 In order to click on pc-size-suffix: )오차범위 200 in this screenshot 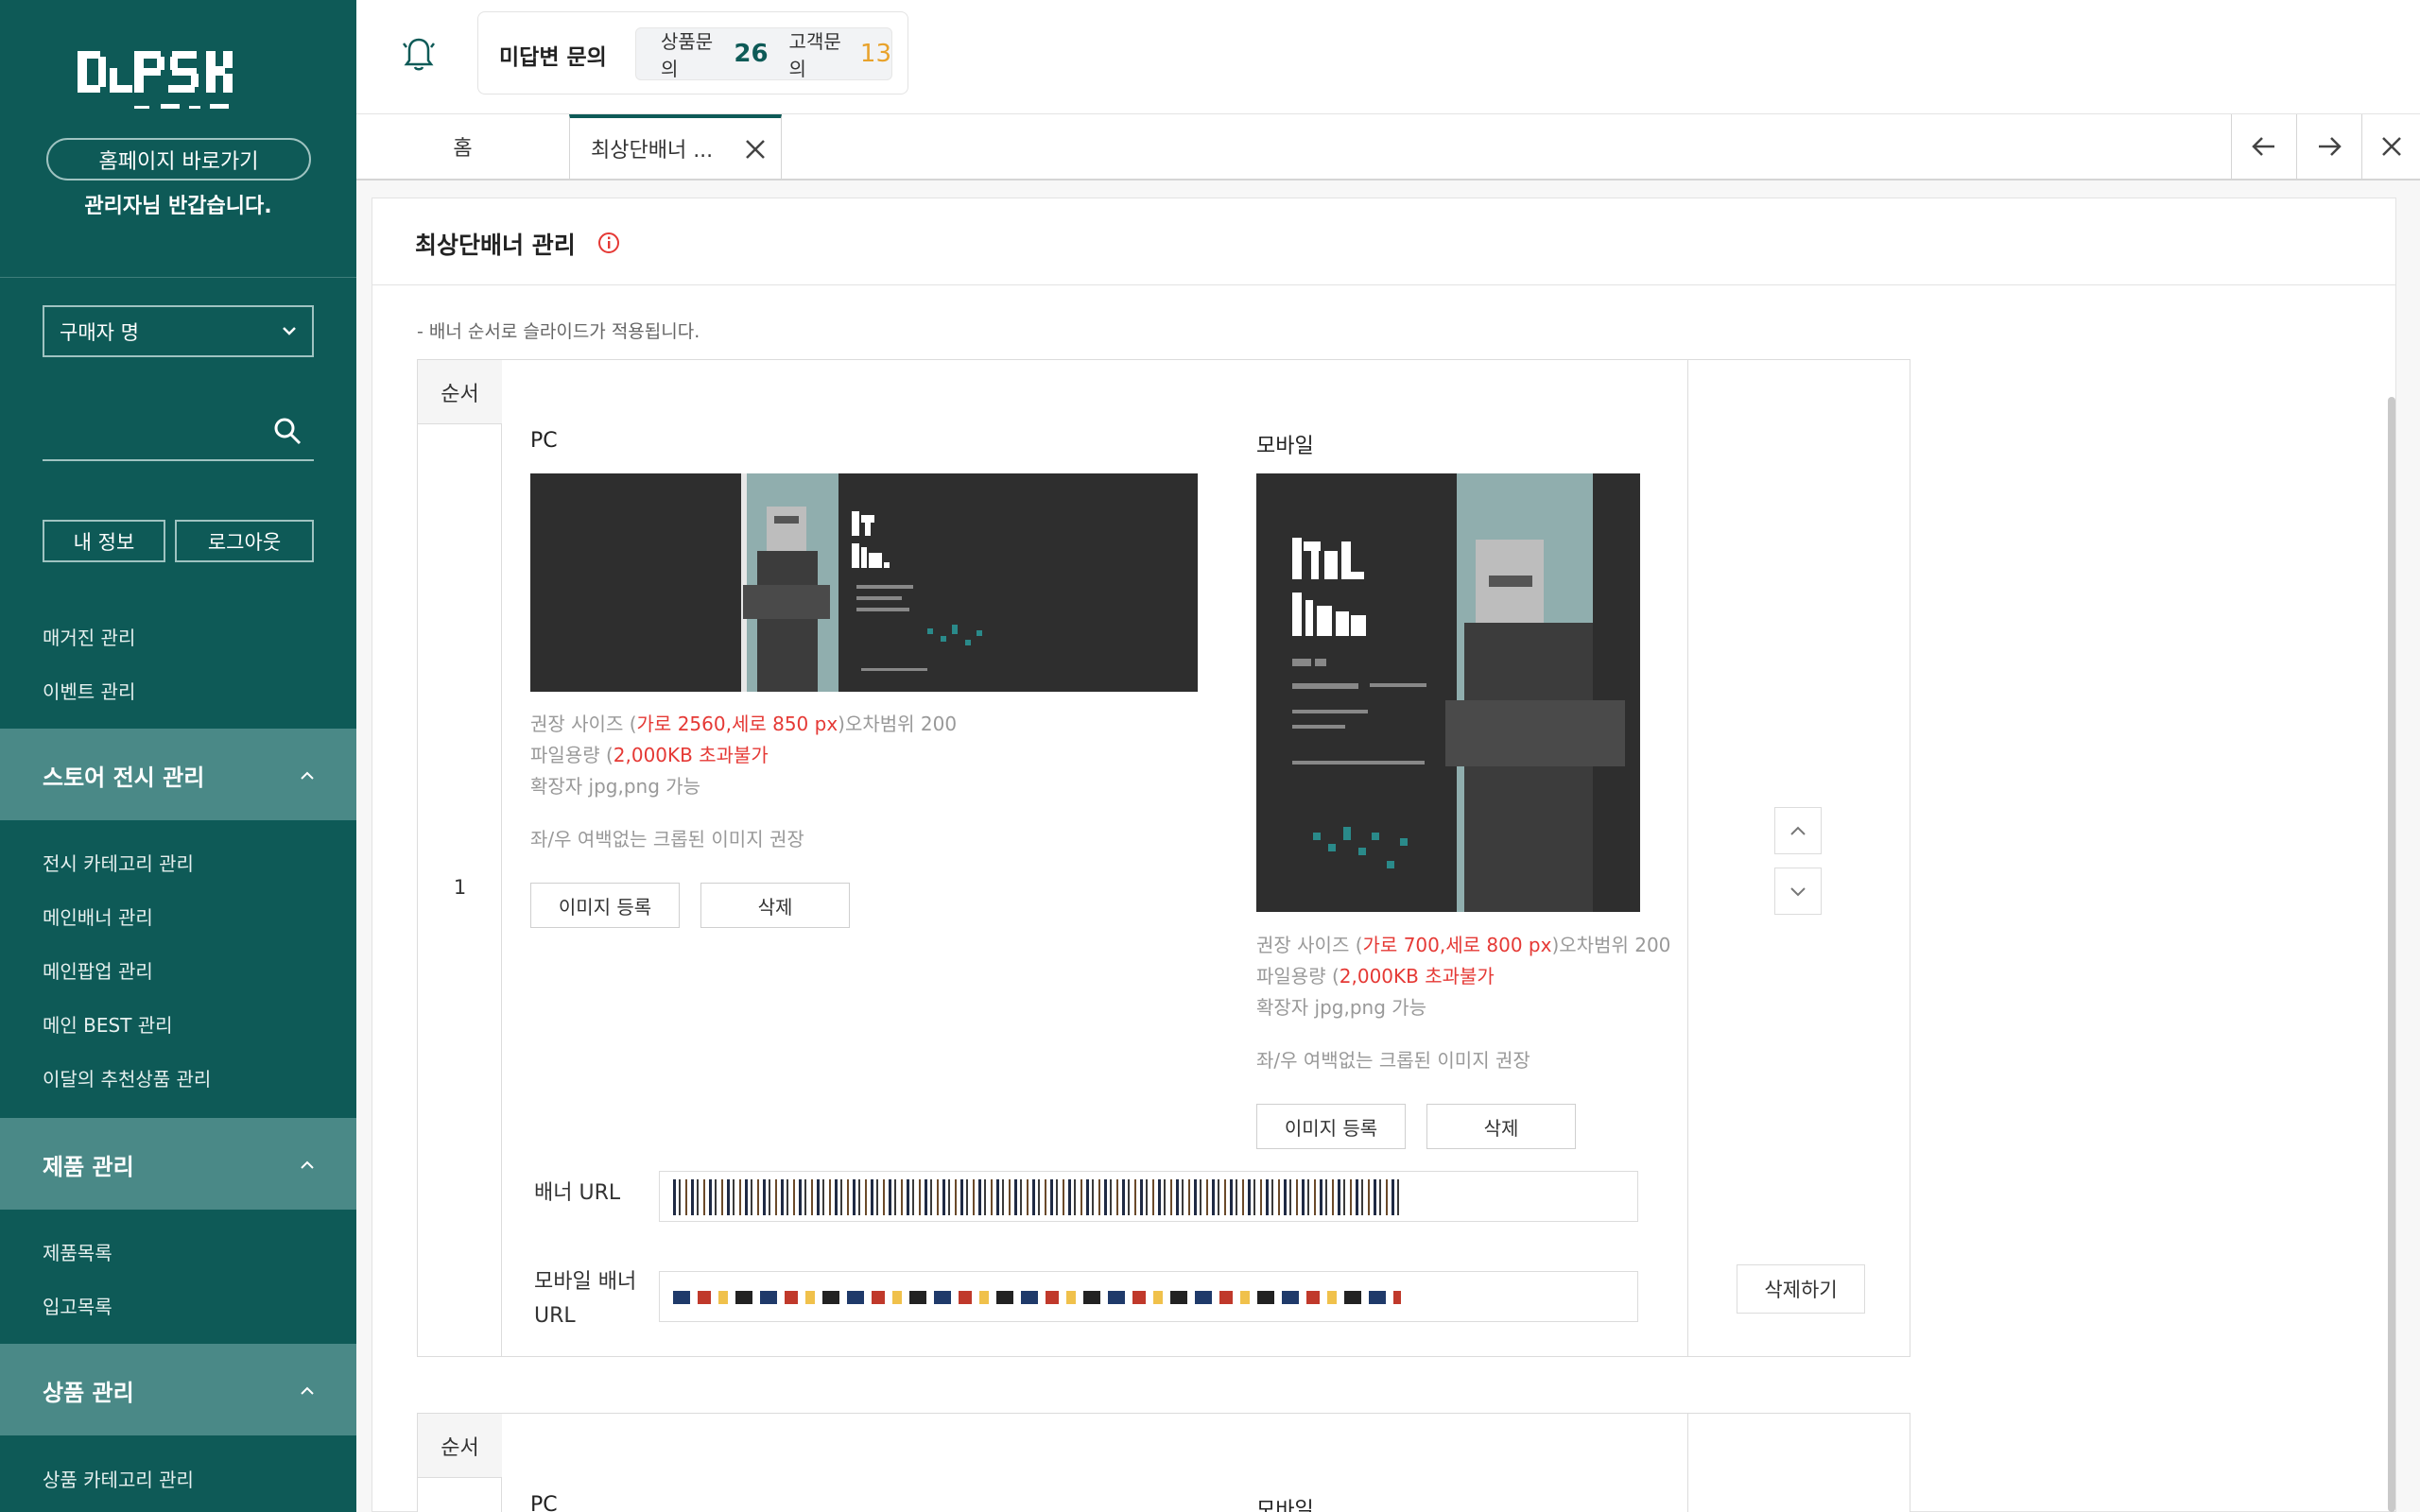, I will do `click(898, 724)`.